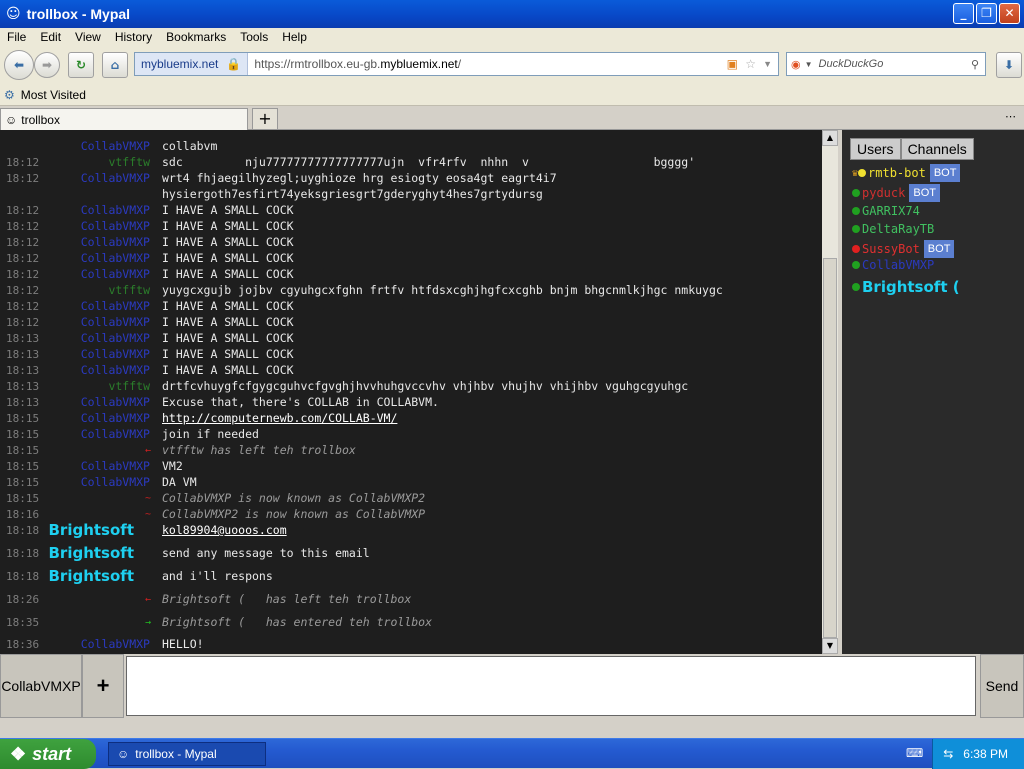 The height and width of the screenshot is (769, 1024). What do you see at coordinates (875, 149) in the screenshot?
I see `tab-users: Users` at bounding box center [875, 149].